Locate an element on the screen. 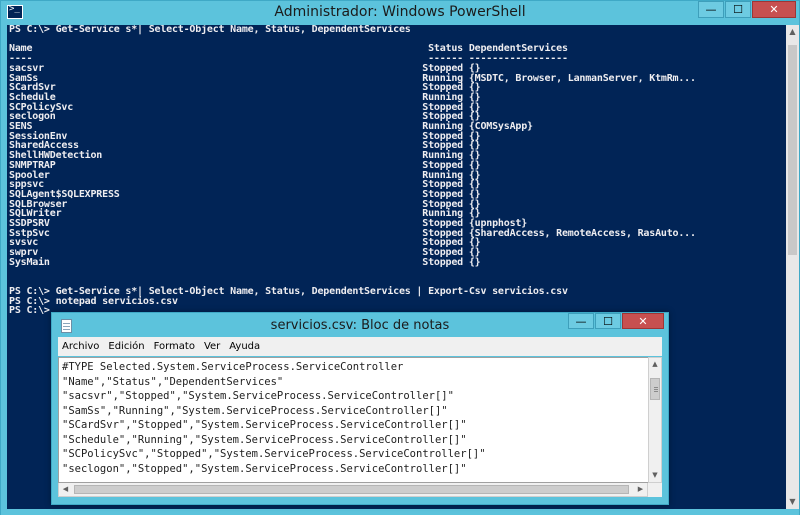 The height and width of the screenshot is (515, 800). scroll-left-icon: ◀ is located at coordinates (65, 489).